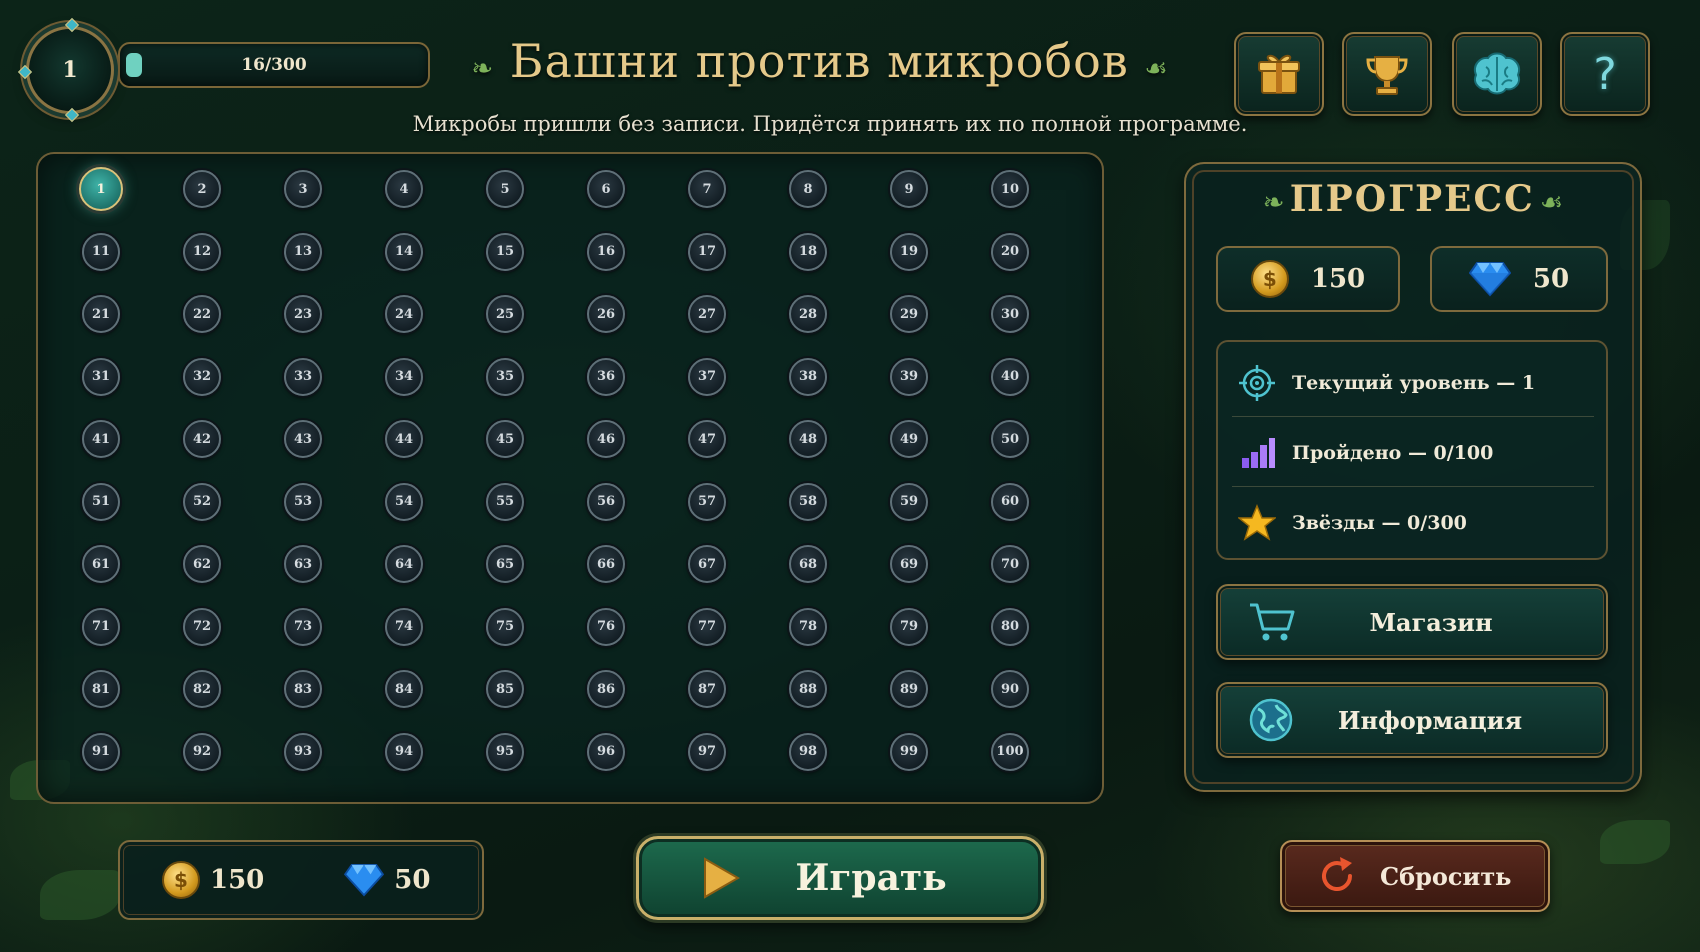  What do you see at coordinates (303, 251) in the screenshot?
I see `level-node: 13` at bounding box center [303, 251].